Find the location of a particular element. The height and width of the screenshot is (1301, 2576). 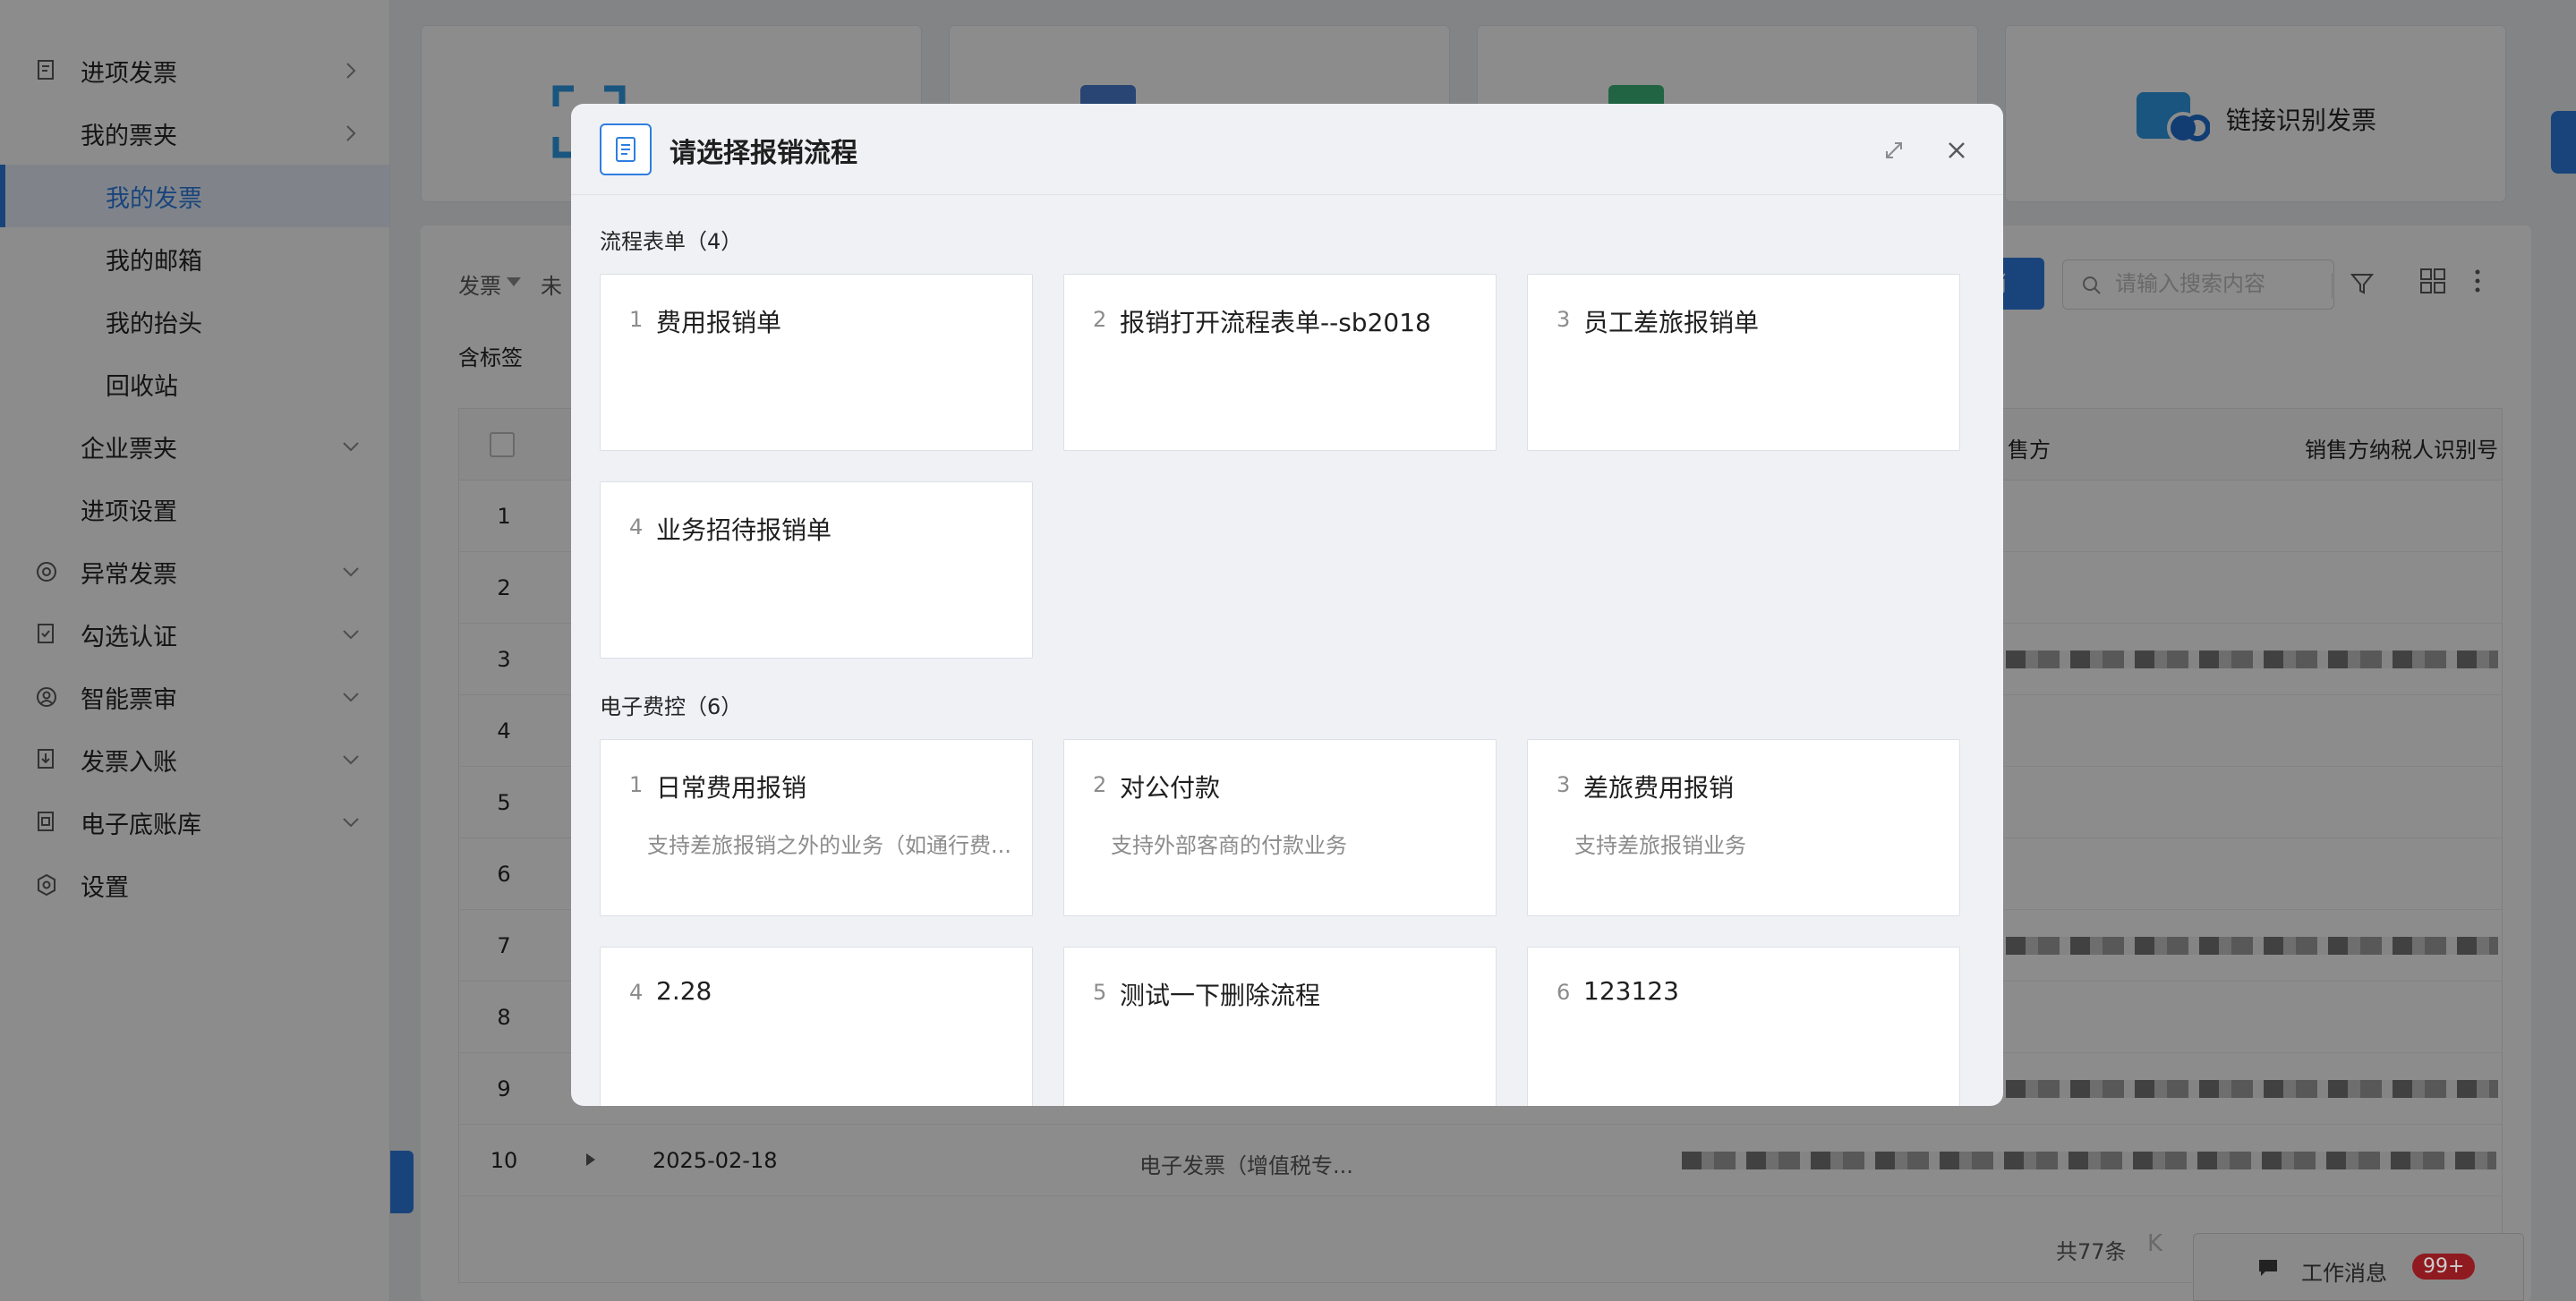

card-number: 6 is located at coordinates (1564, 992).